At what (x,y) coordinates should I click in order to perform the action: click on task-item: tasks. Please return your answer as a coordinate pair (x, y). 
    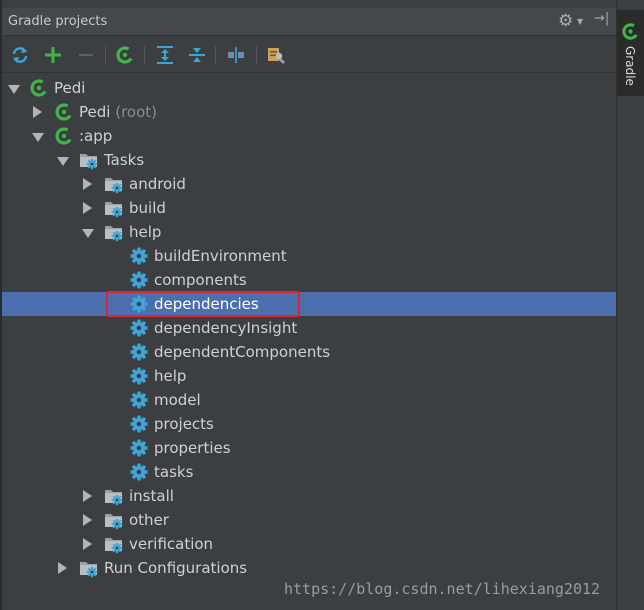
    Looking at the image, I should click on (309, 472).